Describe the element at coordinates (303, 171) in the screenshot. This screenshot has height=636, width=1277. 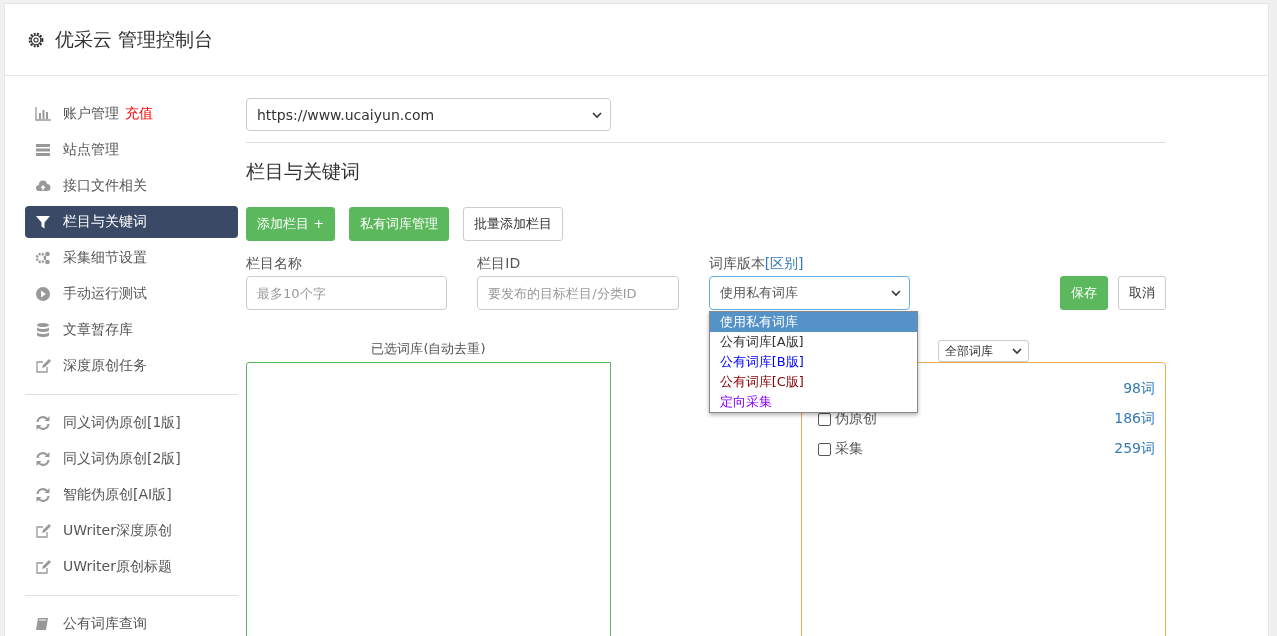
I see `section-title: 栏目与关键词` at that location.